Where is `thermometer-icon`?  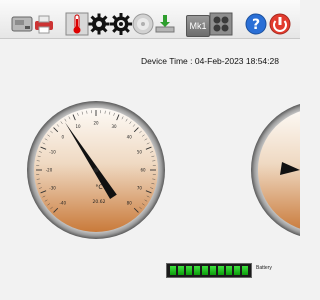 thermometer-icon is located at coordinates (77, 24).